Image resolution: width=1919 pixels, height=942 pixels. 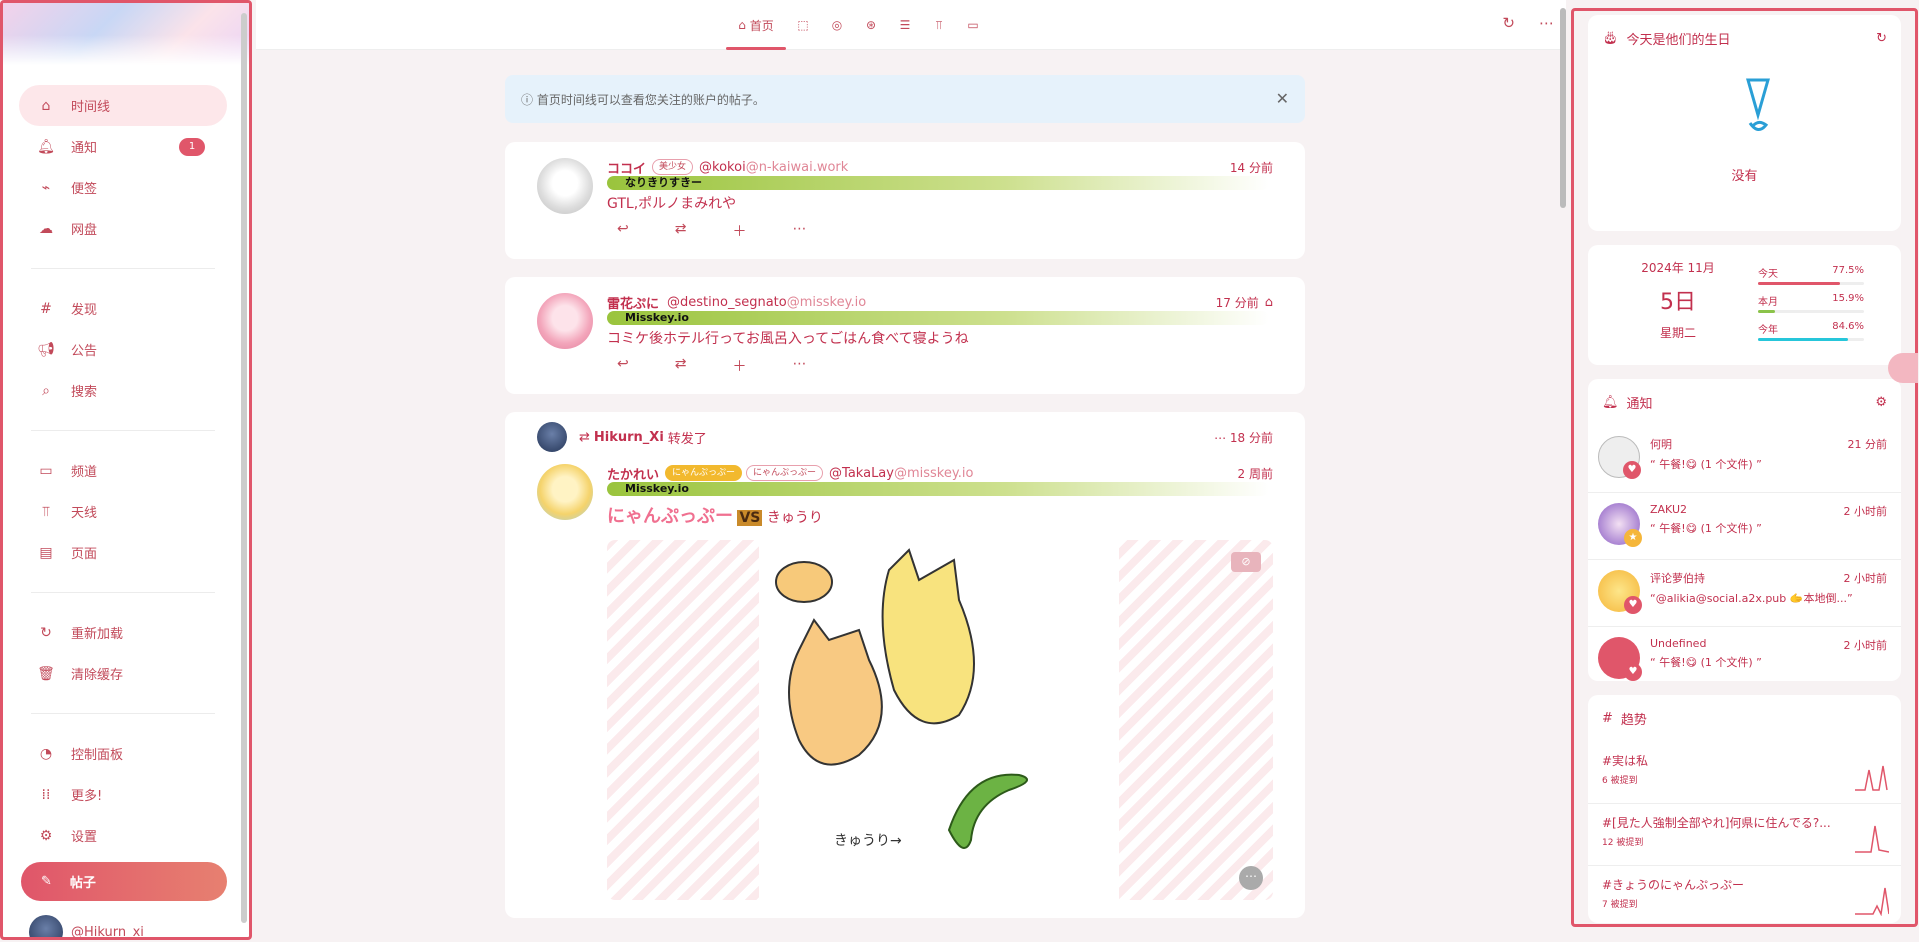 I want to click on trend-item: #きょうのにゃんぷっぷー 7 被提到, so click(x=1744, y=895).